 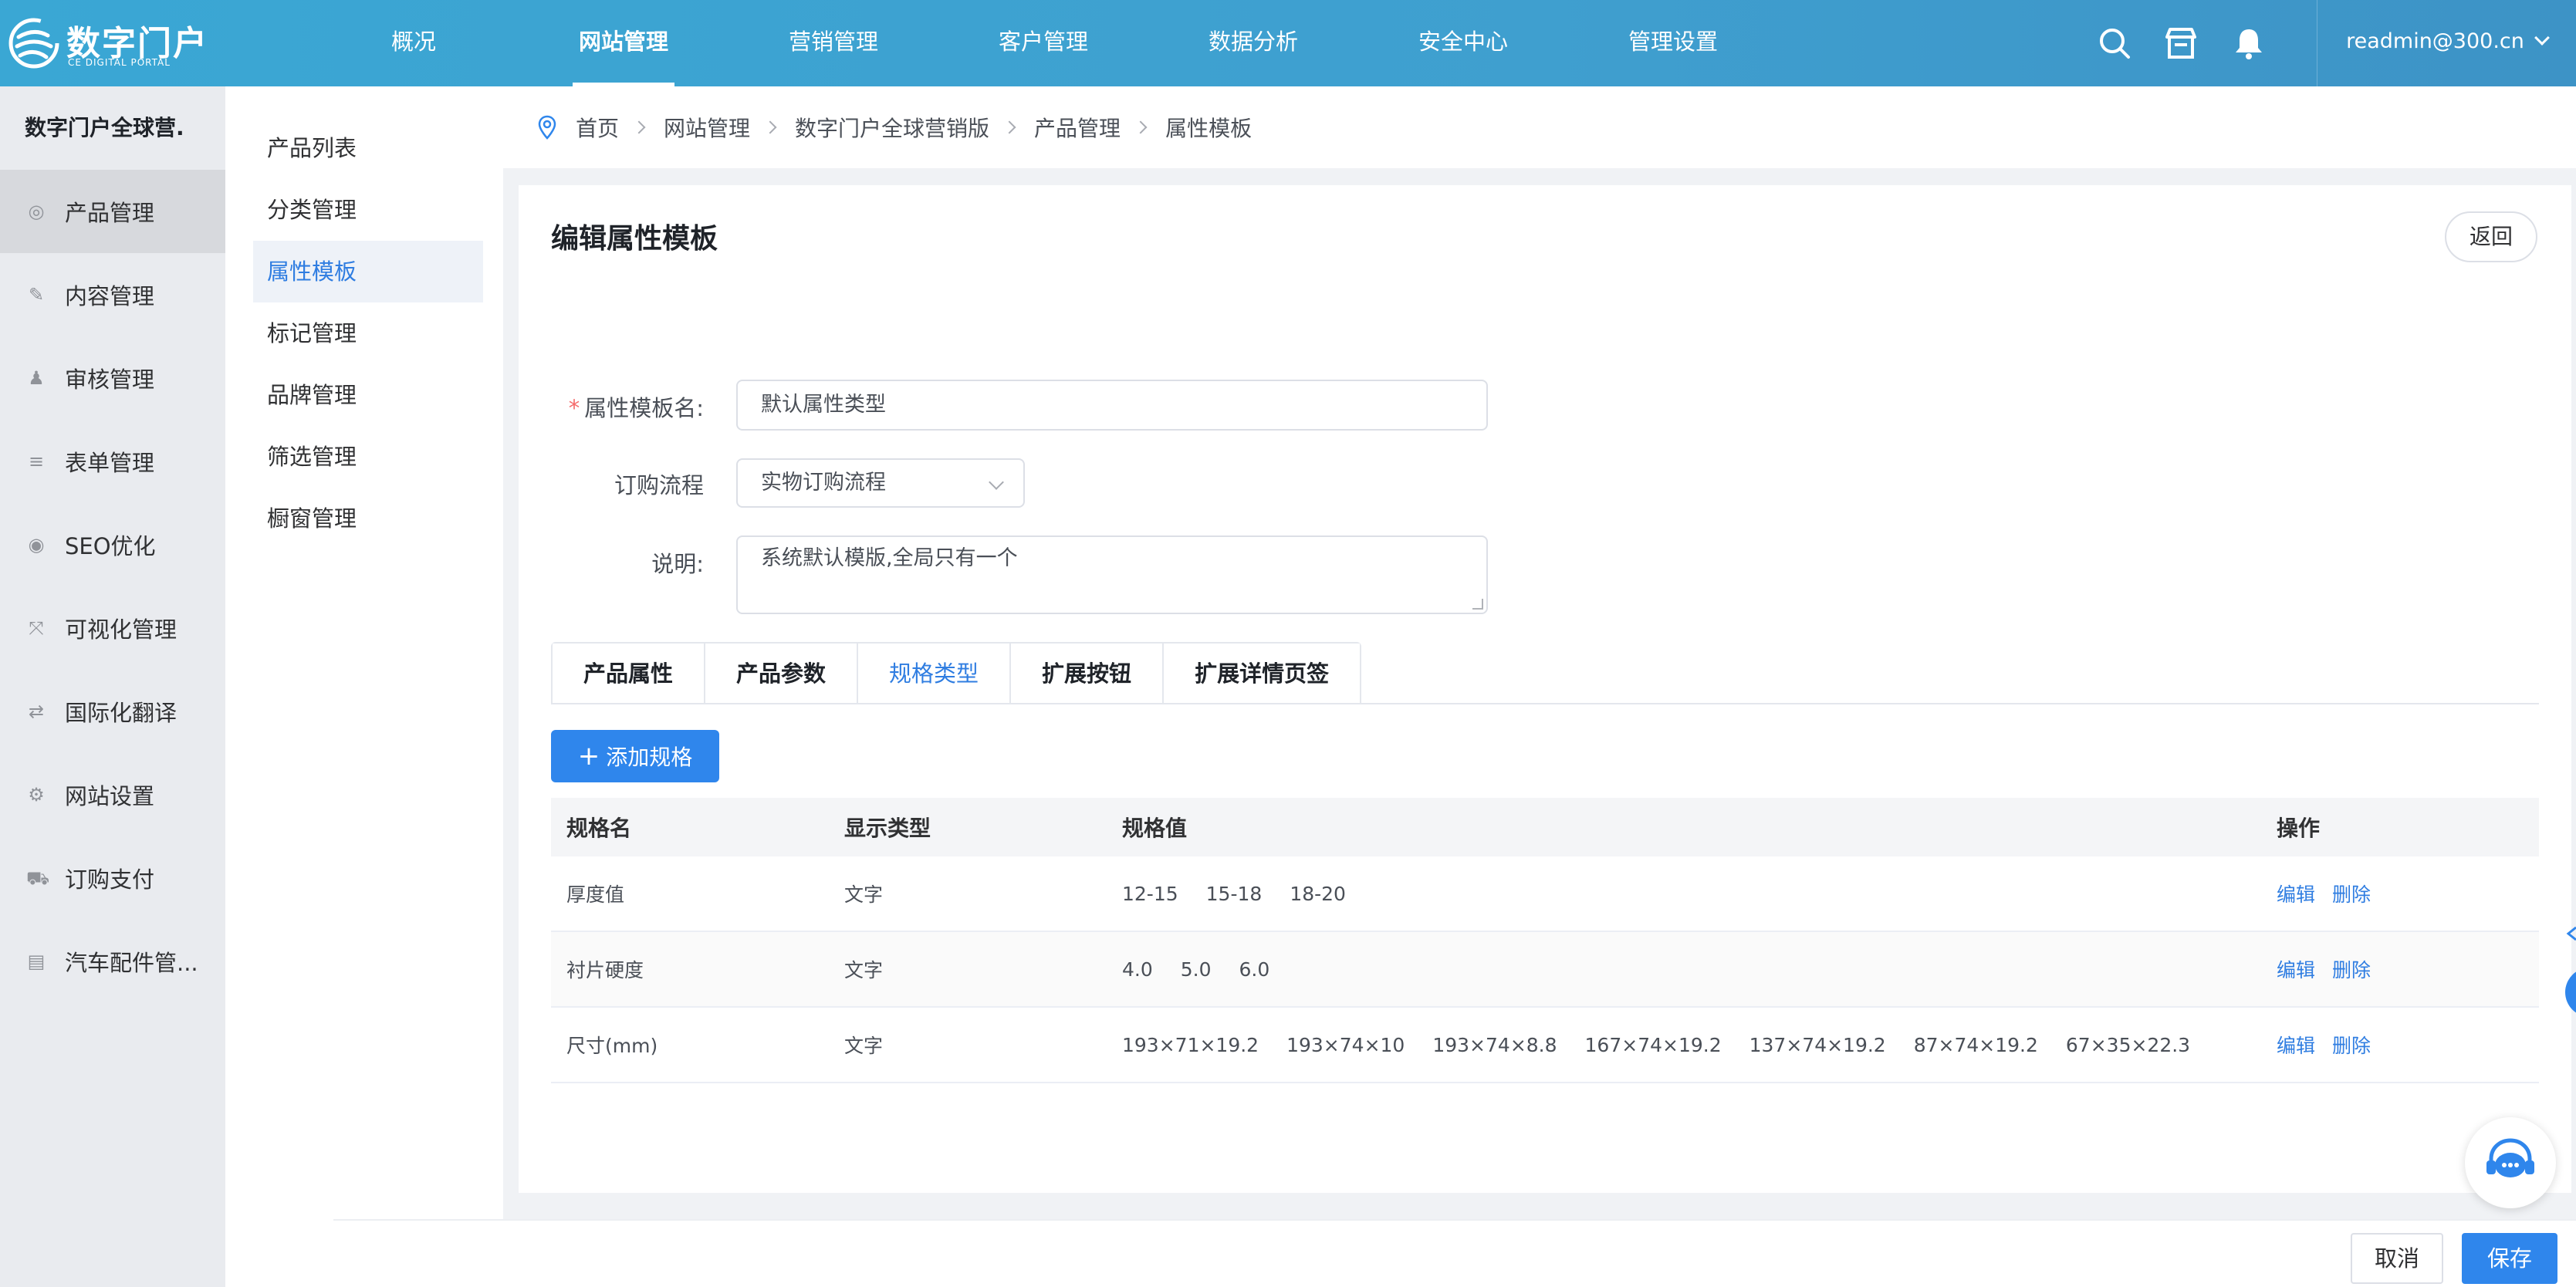 I want to click on sidebar-item-order-payment: ⛟ 订购支付, so click(x=112, y=878).